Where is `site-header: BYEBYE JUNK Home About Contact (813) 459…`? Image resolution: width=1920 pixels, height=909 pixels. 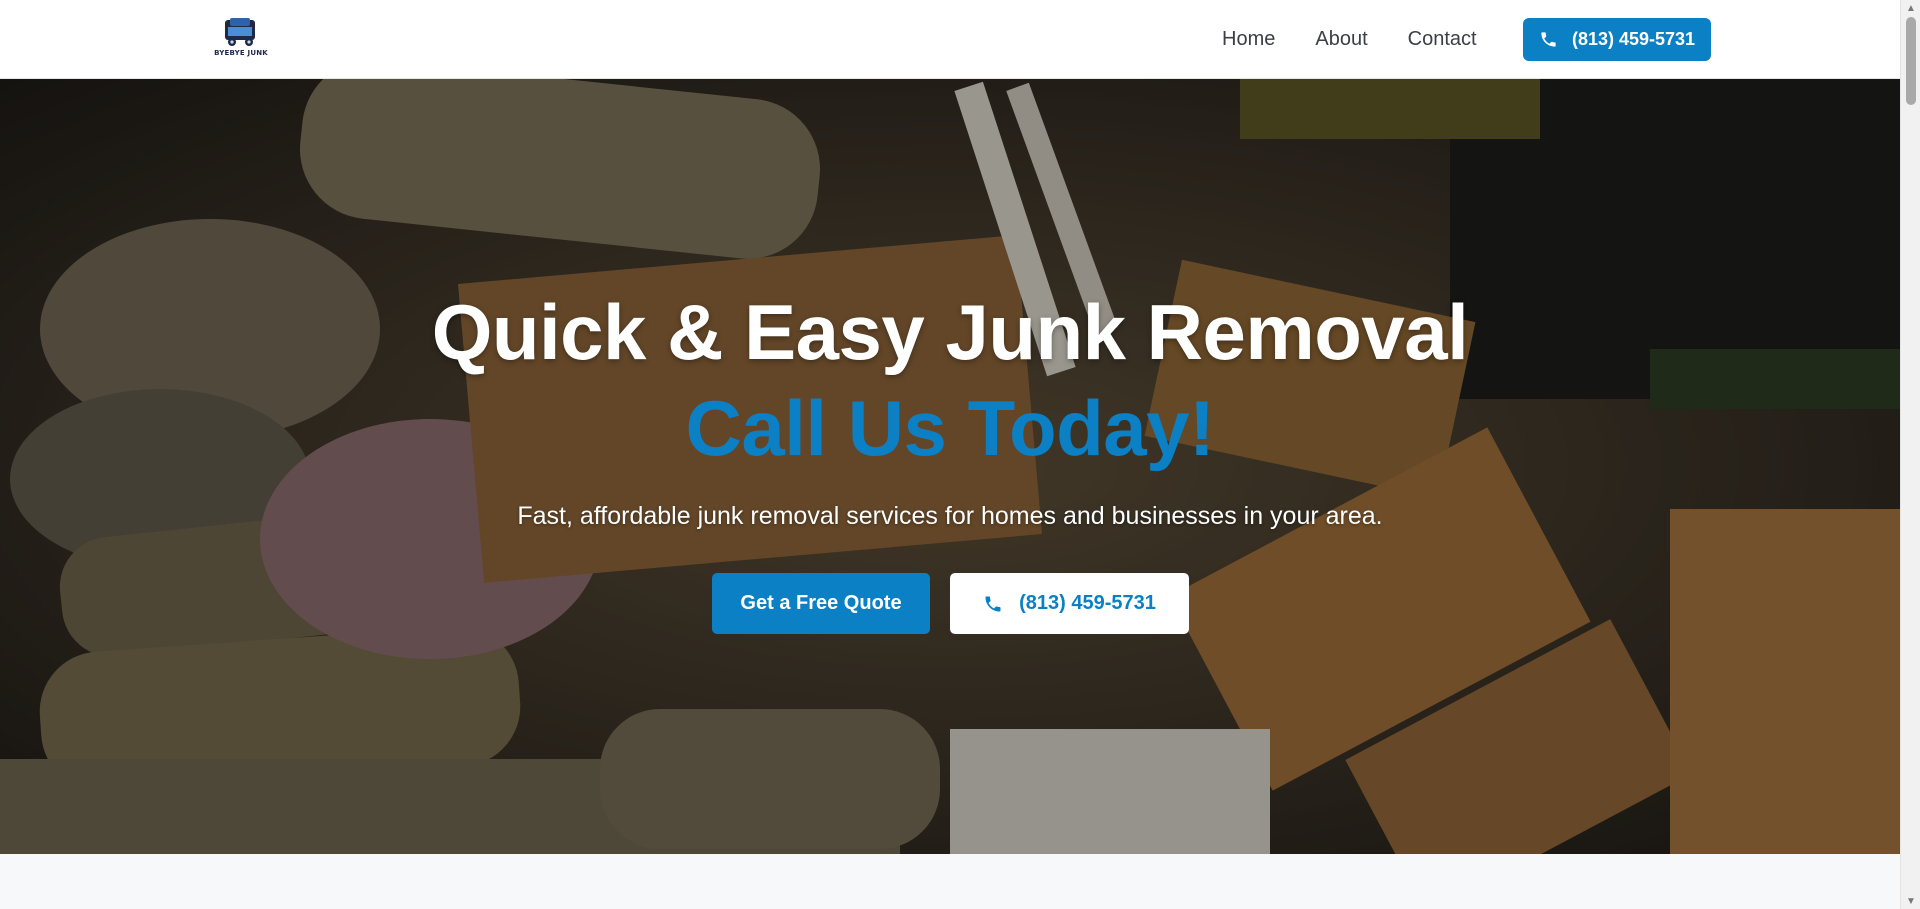
site-header: BYEBYE JUNK Home About Contact (813) 459… is located at coordinates (950, 39).